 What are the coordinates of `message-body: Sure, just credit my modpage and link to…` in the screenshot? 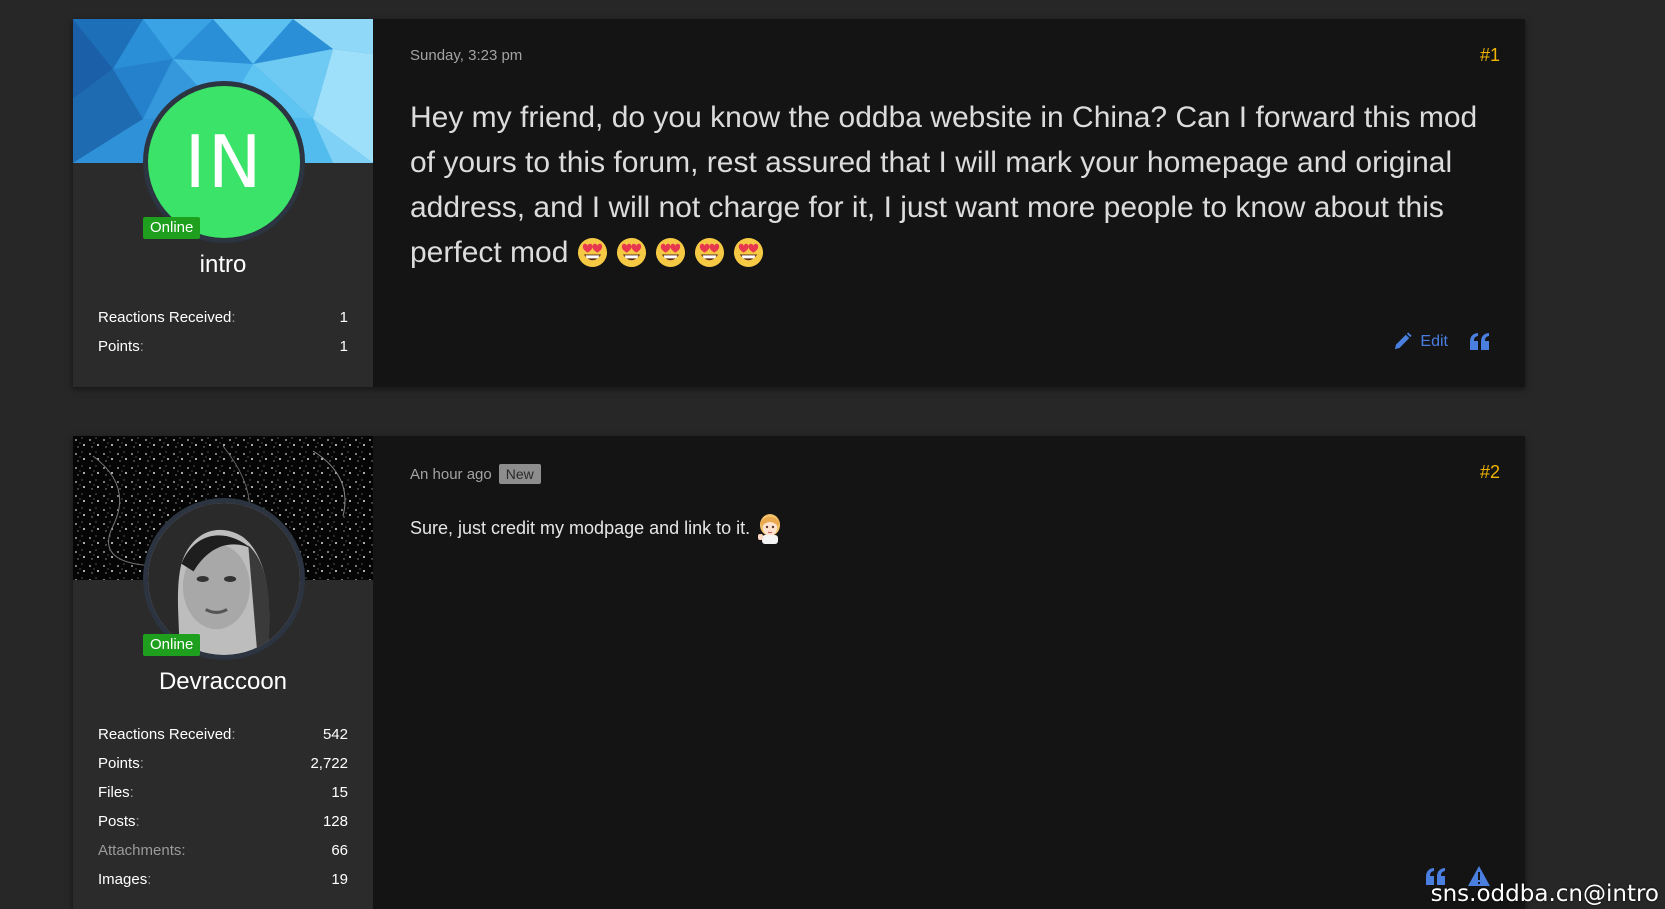 It's located at (597, 528).